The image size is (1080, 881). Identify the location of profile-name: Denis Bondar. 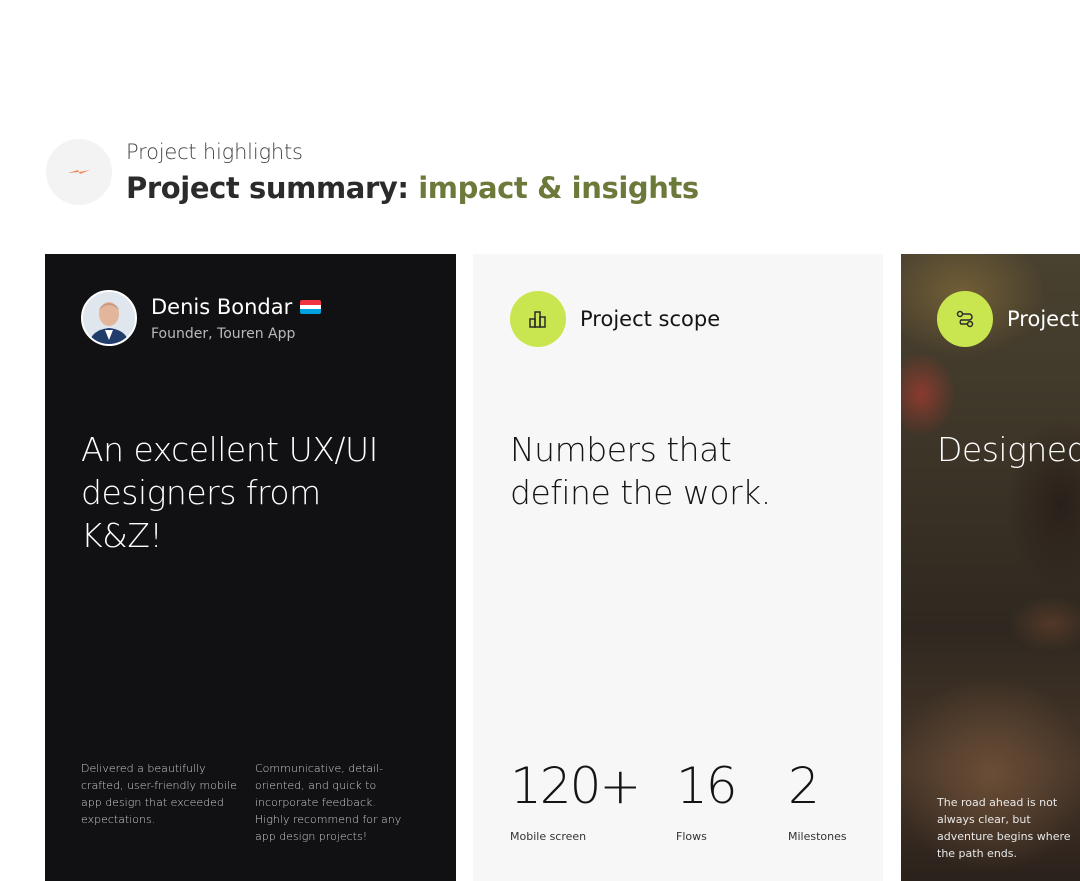
(222, 307).